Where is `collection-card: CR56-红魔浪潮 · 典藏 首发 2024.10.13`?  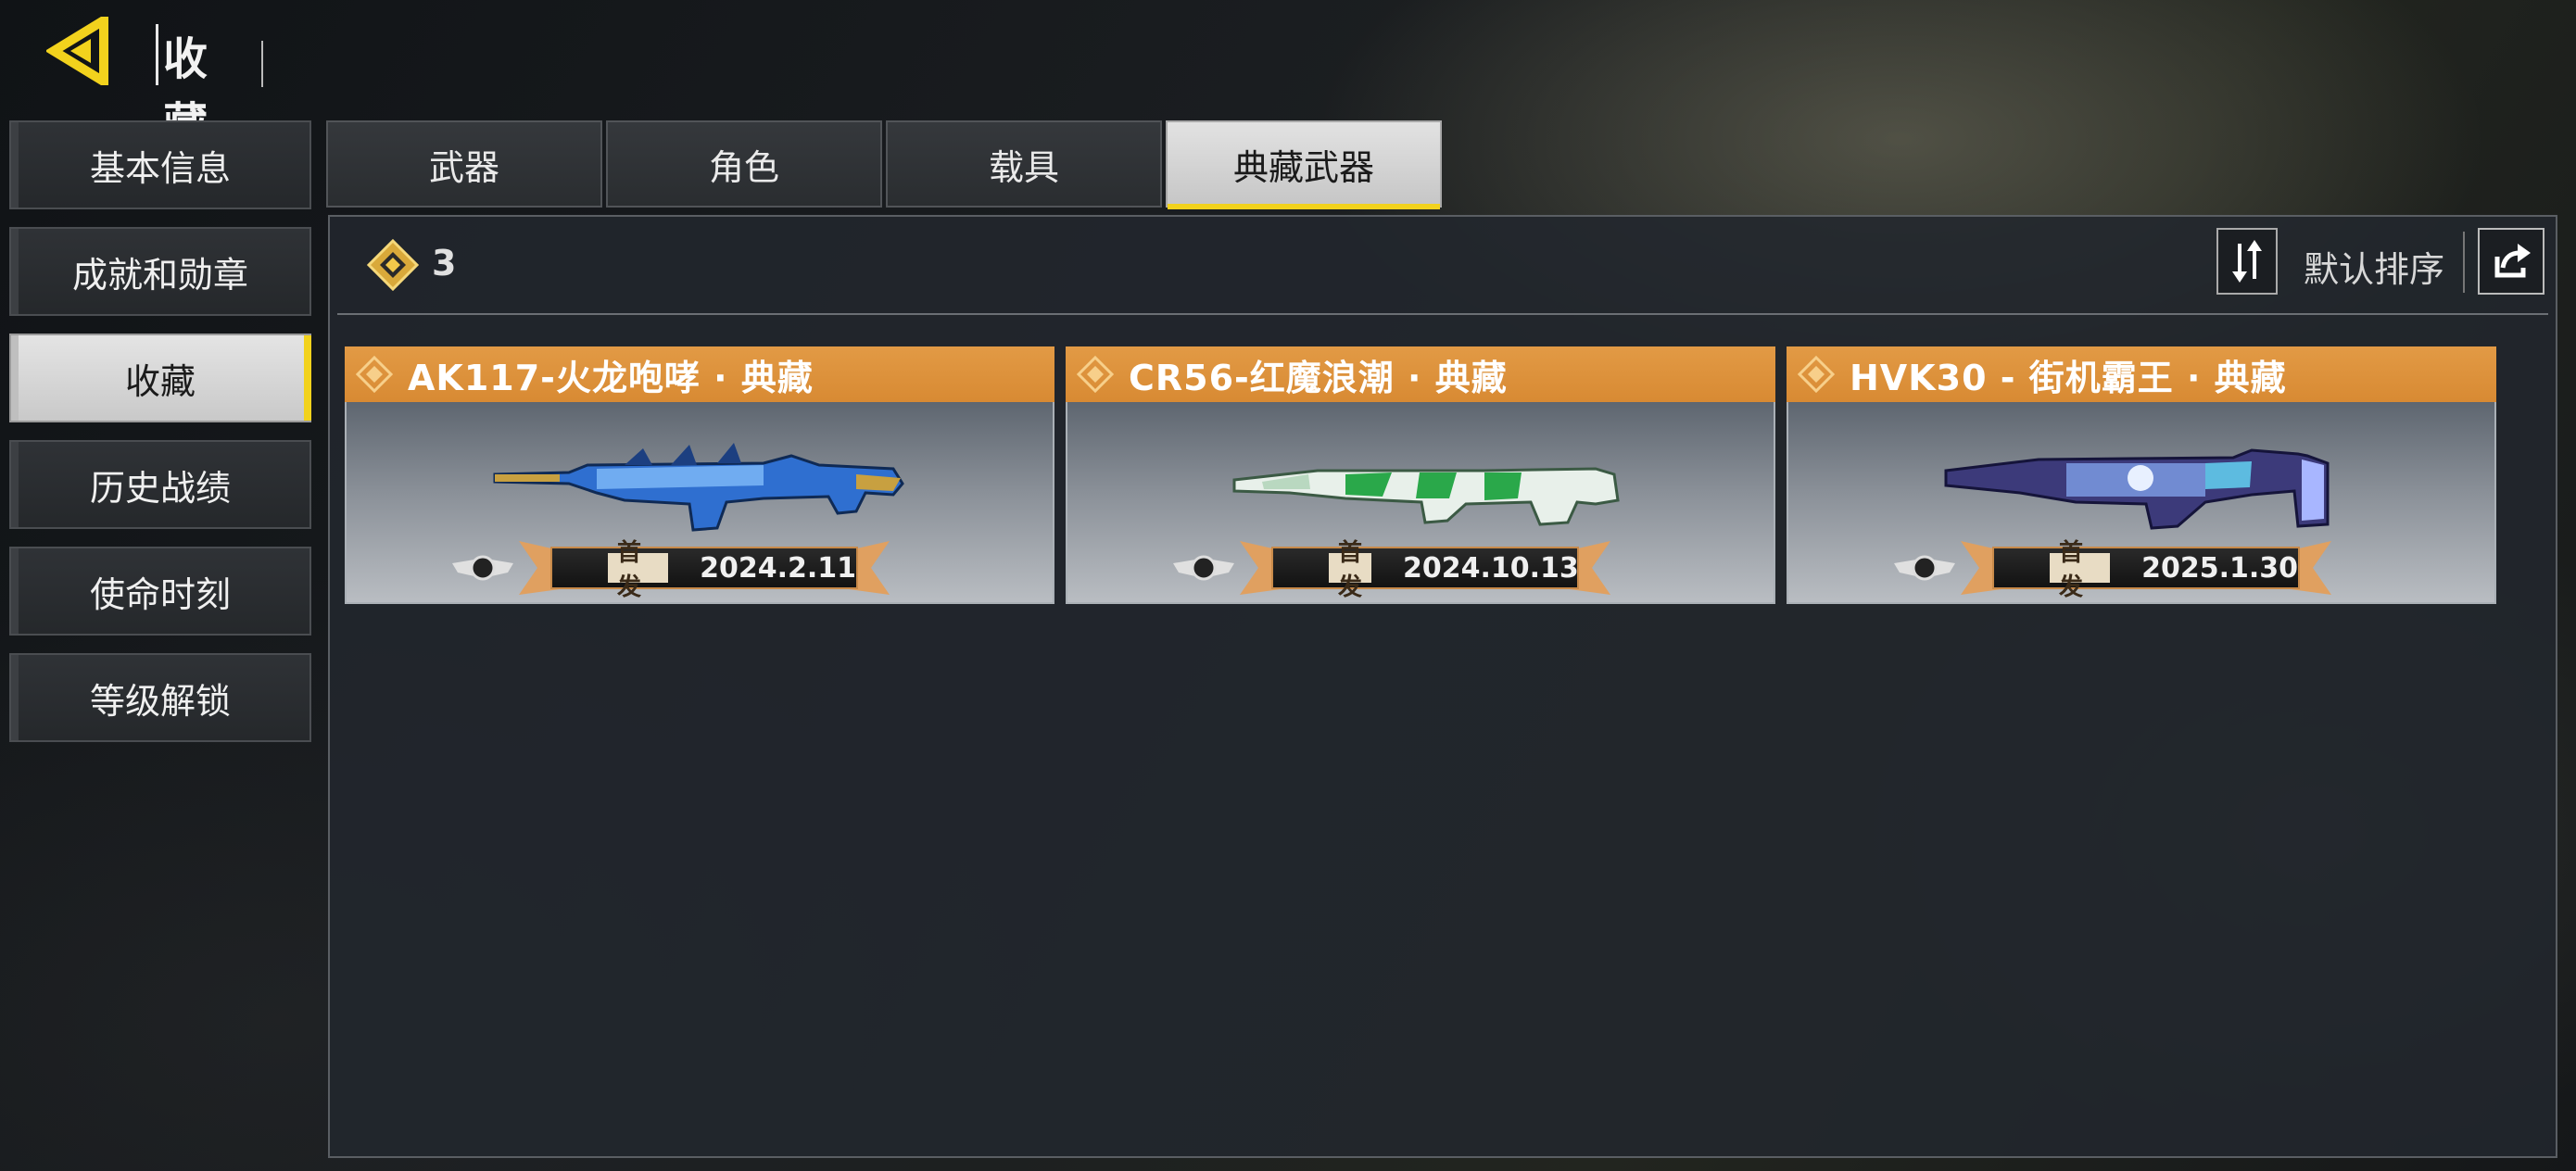 collection-card: CR56-红魔浪潮 · 典藏 首发 2024.10.13 is located at coordinates (1420, 475).